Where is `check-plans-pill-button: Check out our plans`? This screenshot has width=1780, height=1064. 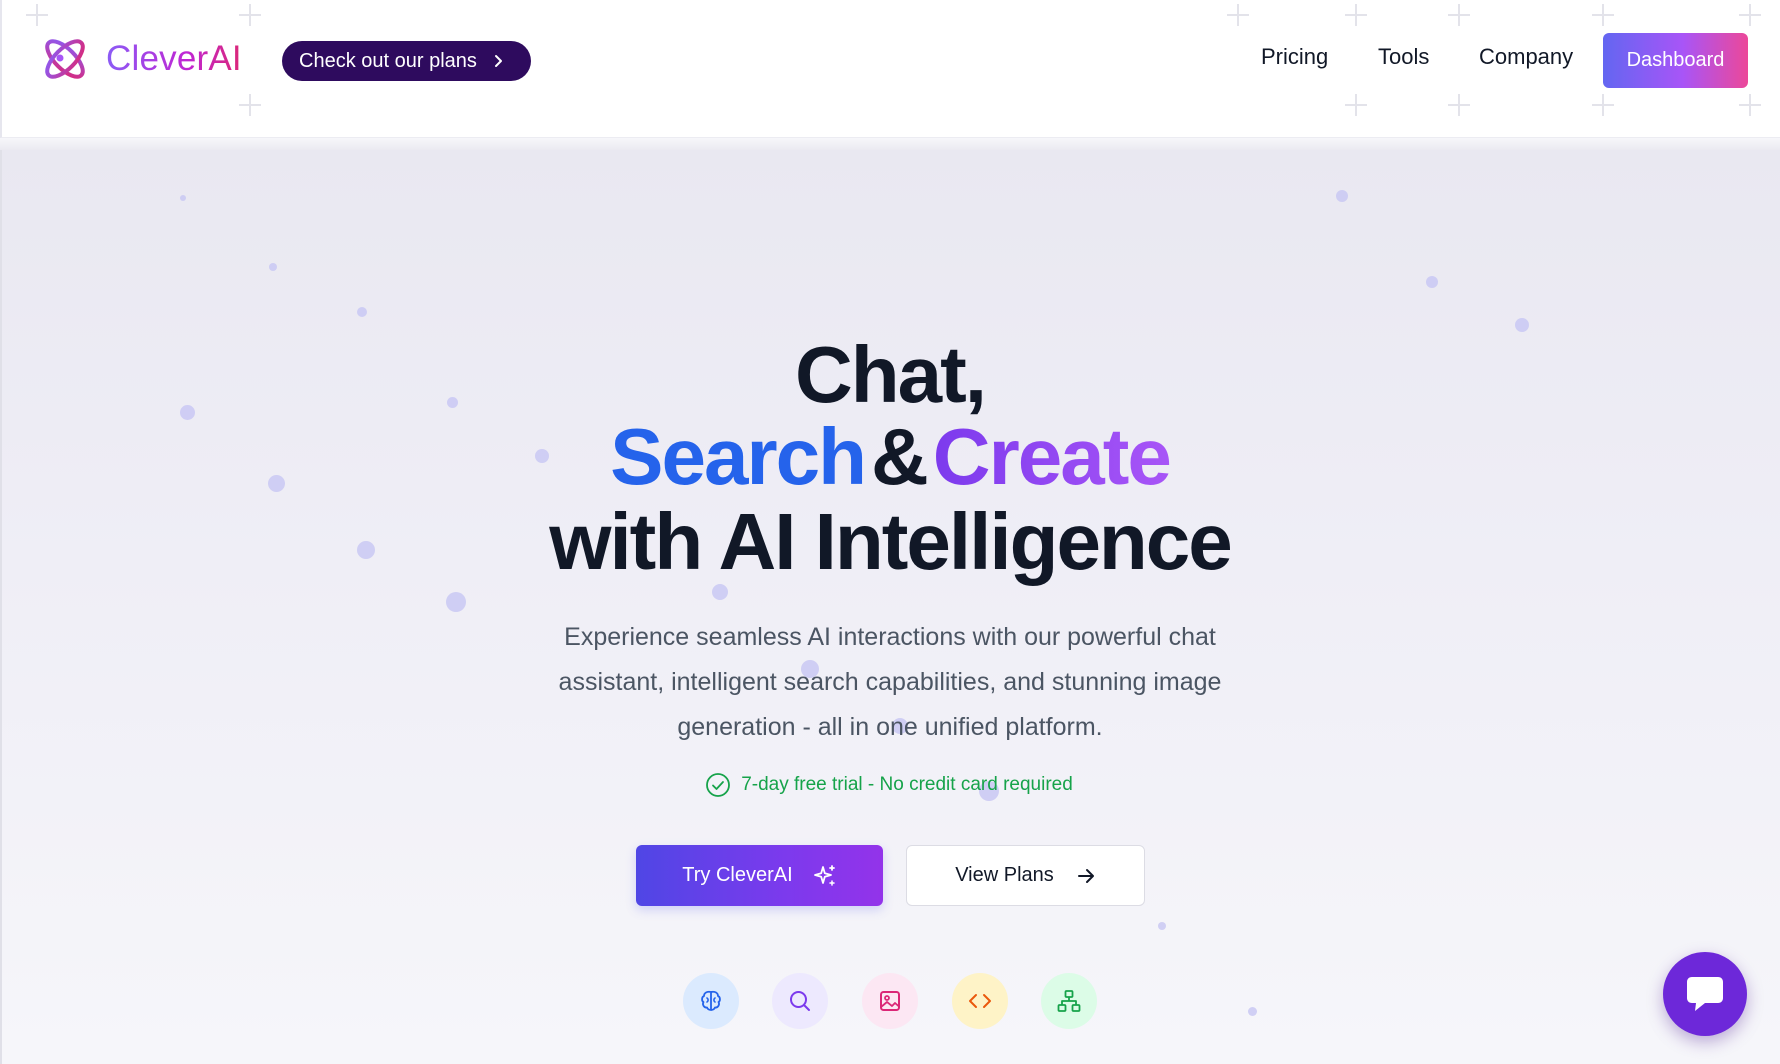
check-plans-pill-button: Check out our plans is located at coordinates (406, 61).